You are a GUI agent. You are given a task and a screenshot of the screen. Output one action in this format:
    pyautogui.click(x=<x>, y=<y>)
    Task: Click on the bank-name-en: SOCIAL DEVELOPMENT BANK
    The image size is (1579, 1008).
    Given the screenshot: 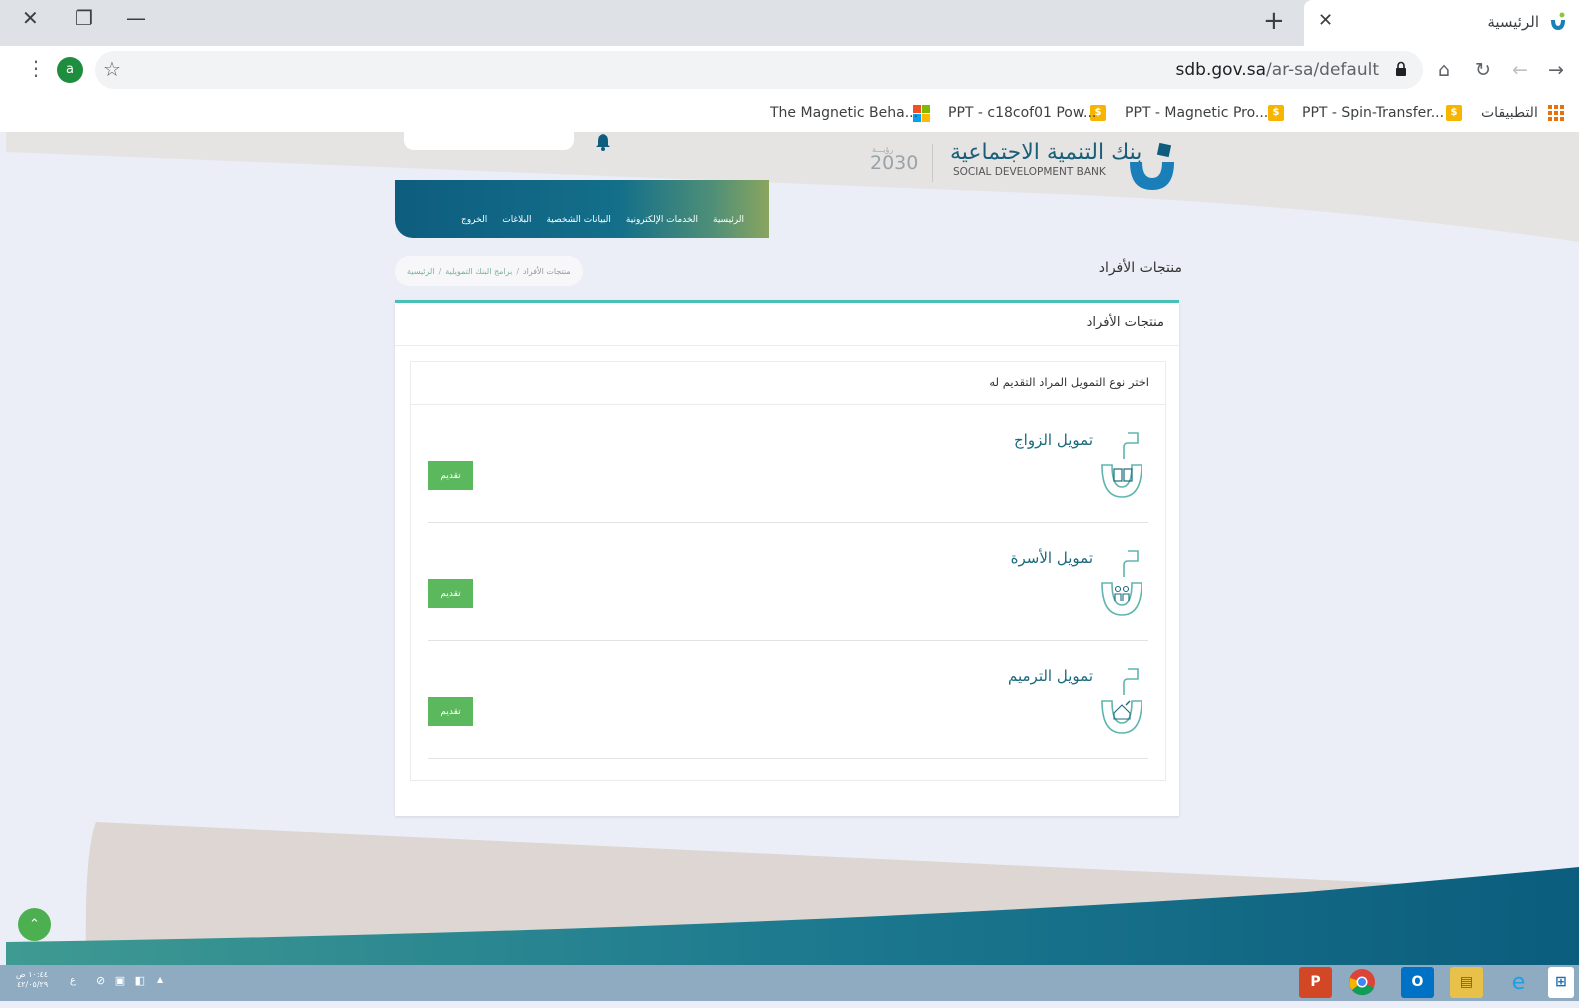 What is the action you would take?
    pyautogui.click(x=1029, y=172)
    